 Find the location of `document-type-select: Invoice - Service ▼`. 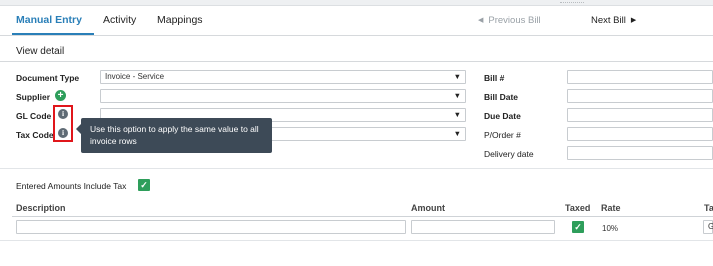

document-type-select: Invoice - Service ▼ is located at coordinates (283, 77).